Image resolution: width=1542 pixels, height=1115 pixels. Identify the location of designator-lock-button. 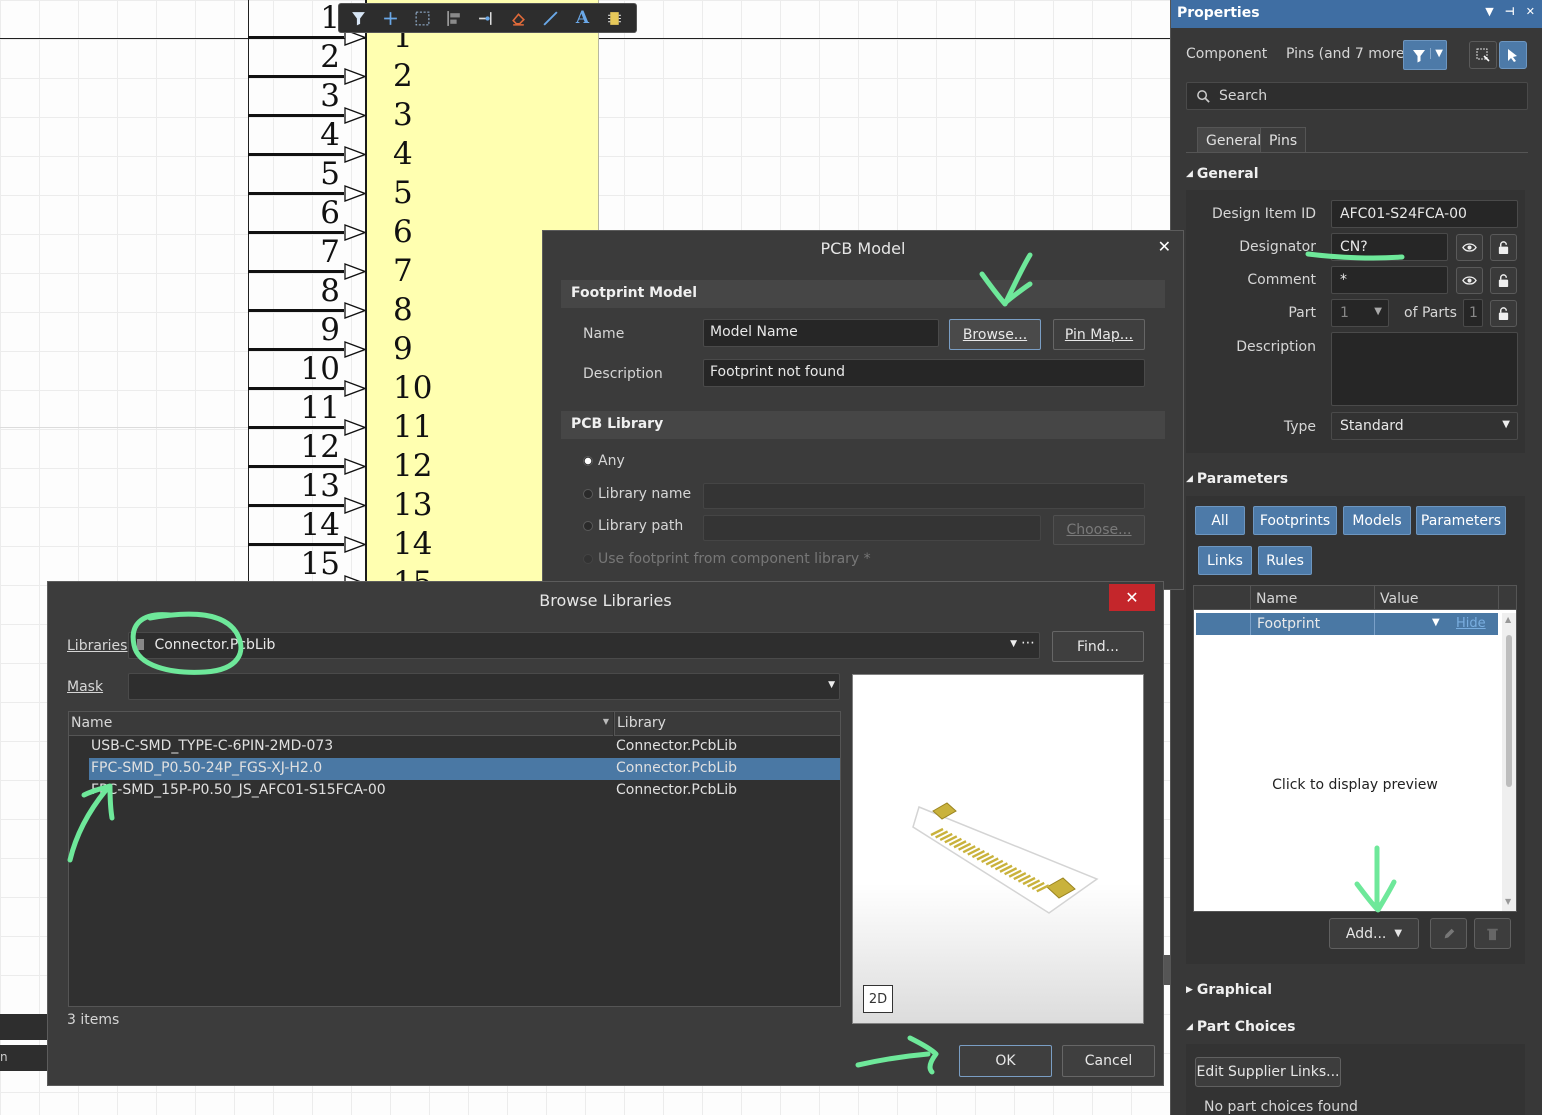
(1503, 247).